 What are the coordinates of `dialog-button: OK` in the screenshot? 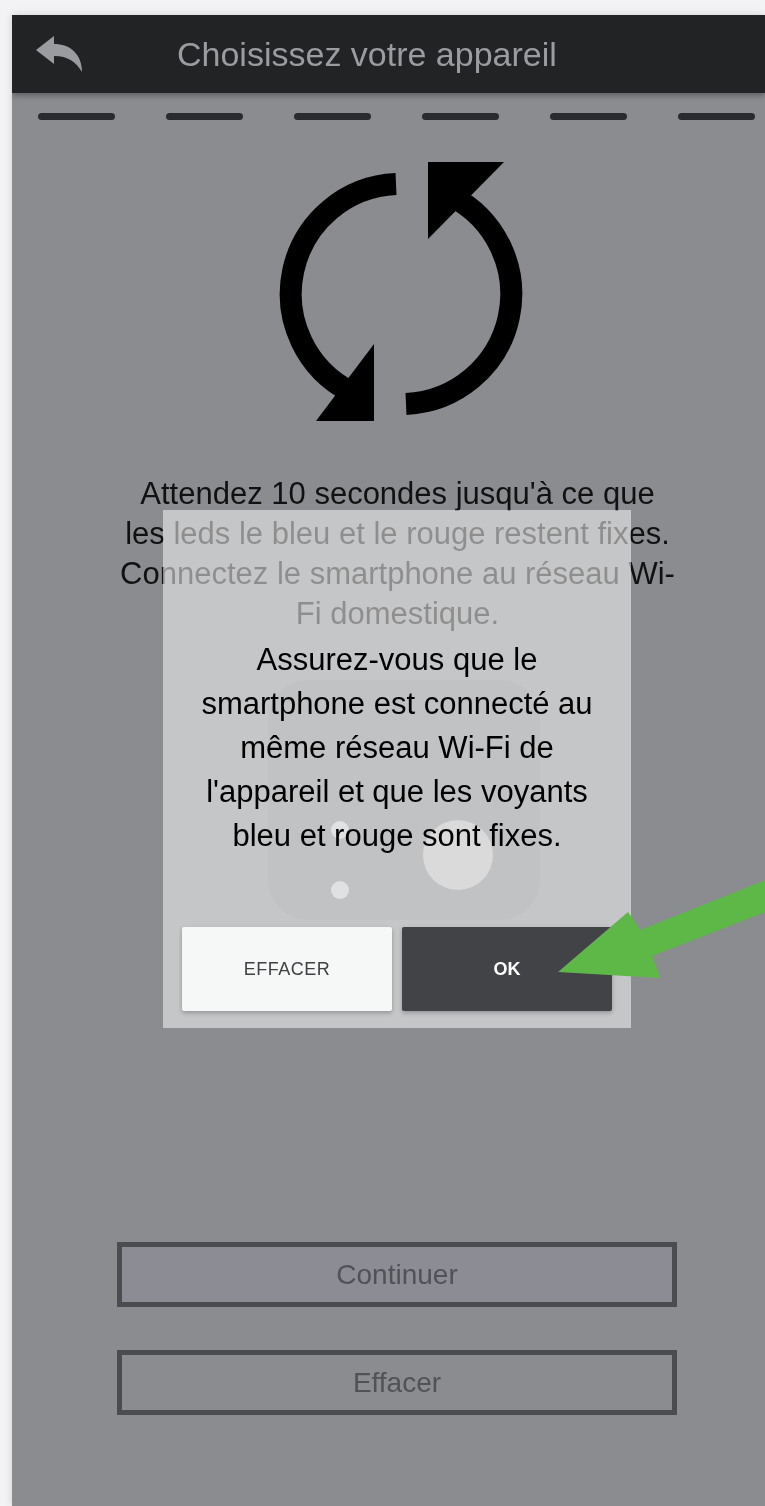 It's located at (507, 969).